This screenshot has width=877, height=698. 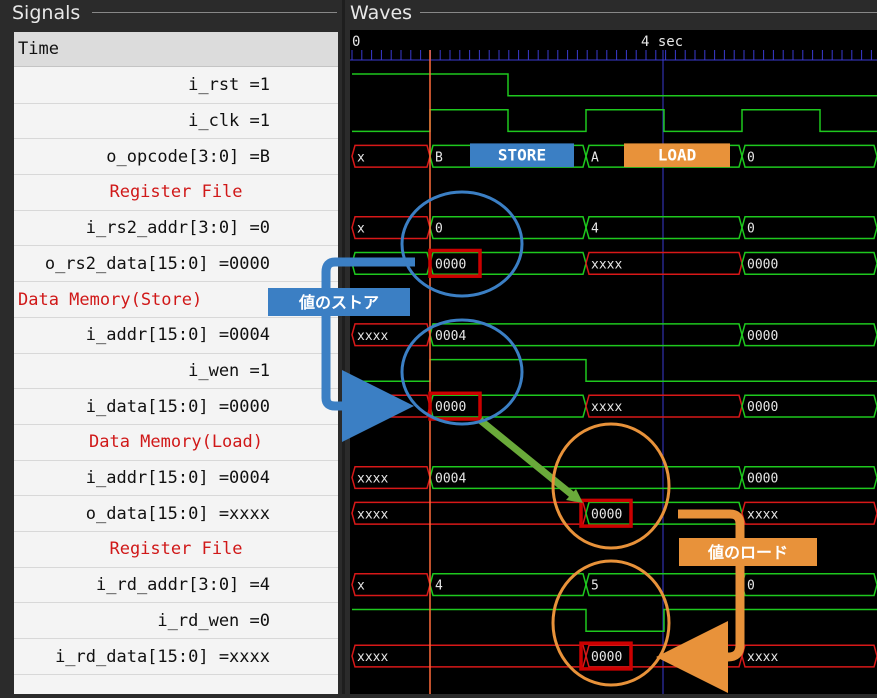 I want to click on signal-row-i-clk: i_clk =1, so click(x=176, y=122).